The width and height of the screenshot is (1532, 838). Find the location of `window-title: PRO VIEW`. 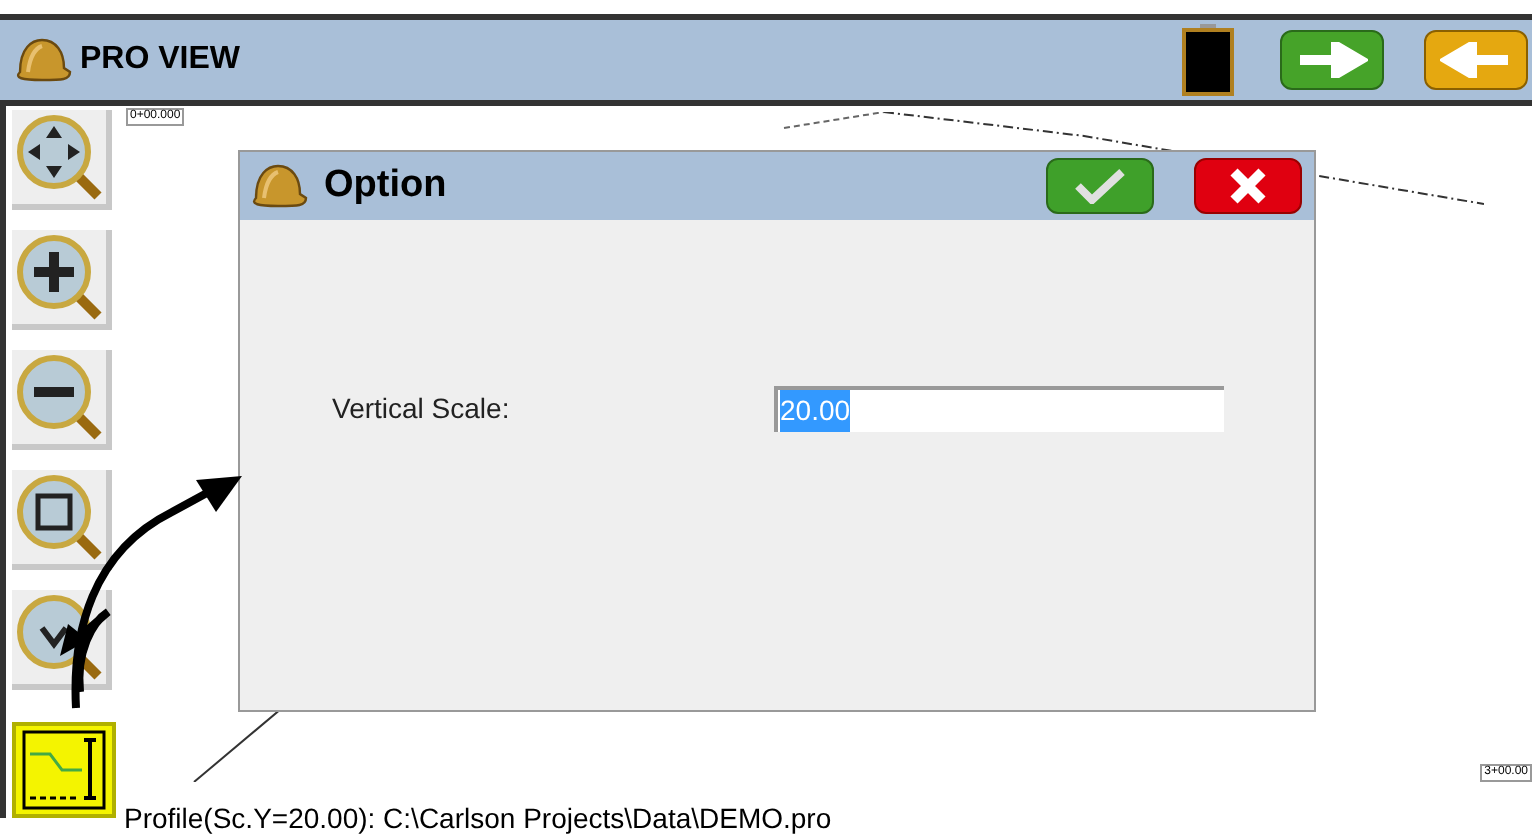

window-title: PRO VIEW is located at coordinates (160, 60).